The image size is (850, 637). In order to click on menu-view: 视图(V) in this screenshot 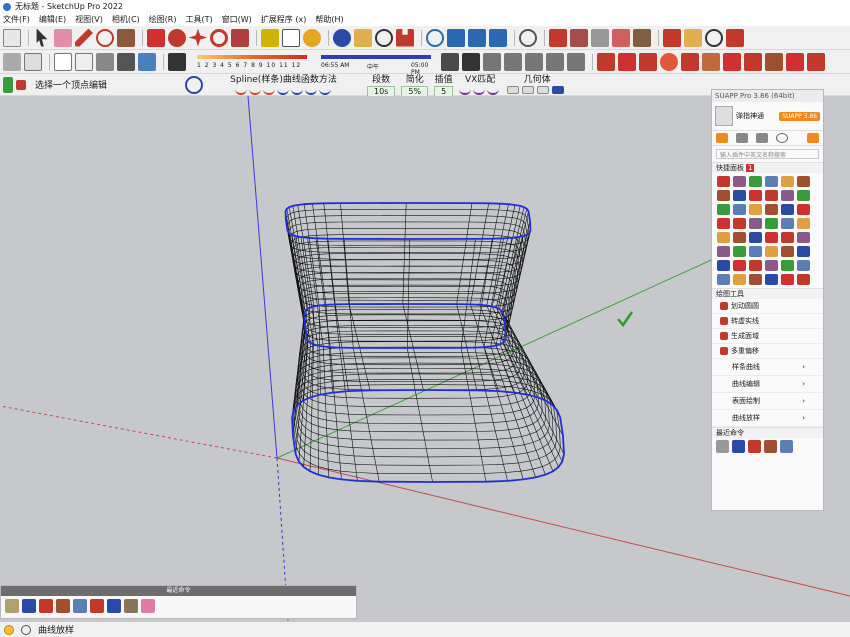, I will do `click(89, 19)`.